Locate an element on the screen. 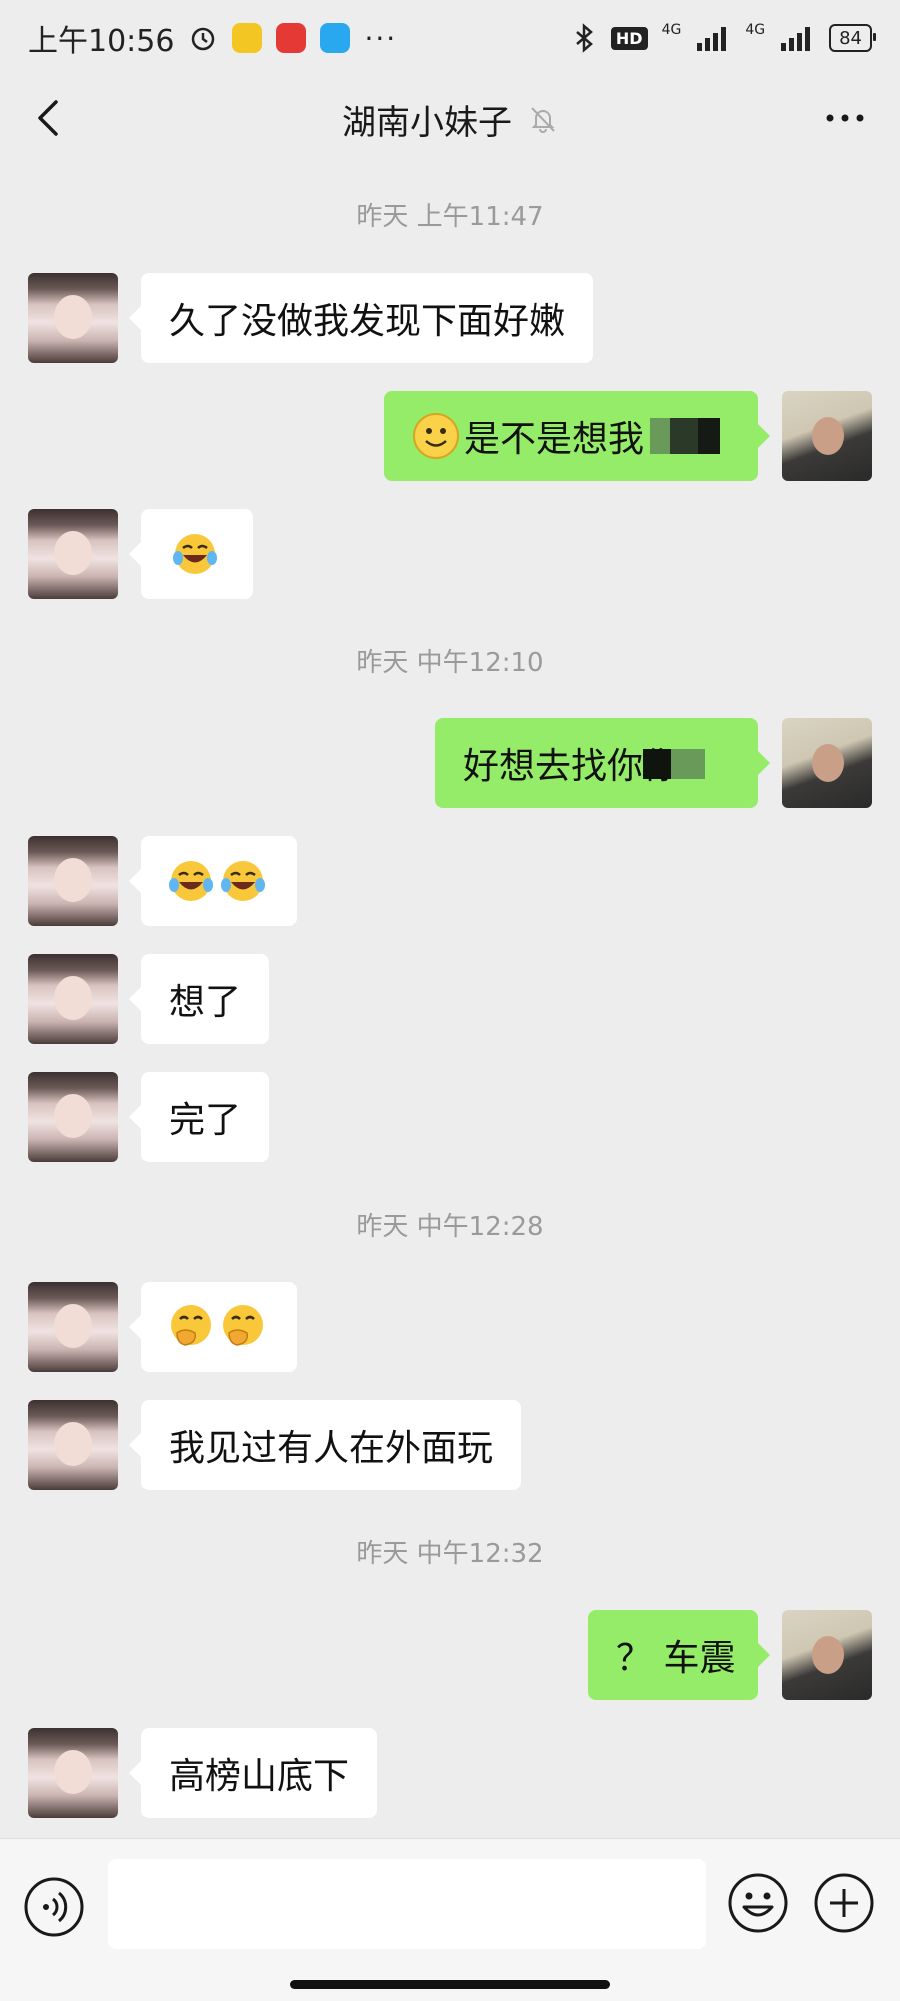 This screenshot has height=2001, width=900. status-time: 上午10:56 is located at coordinates (101, 41).